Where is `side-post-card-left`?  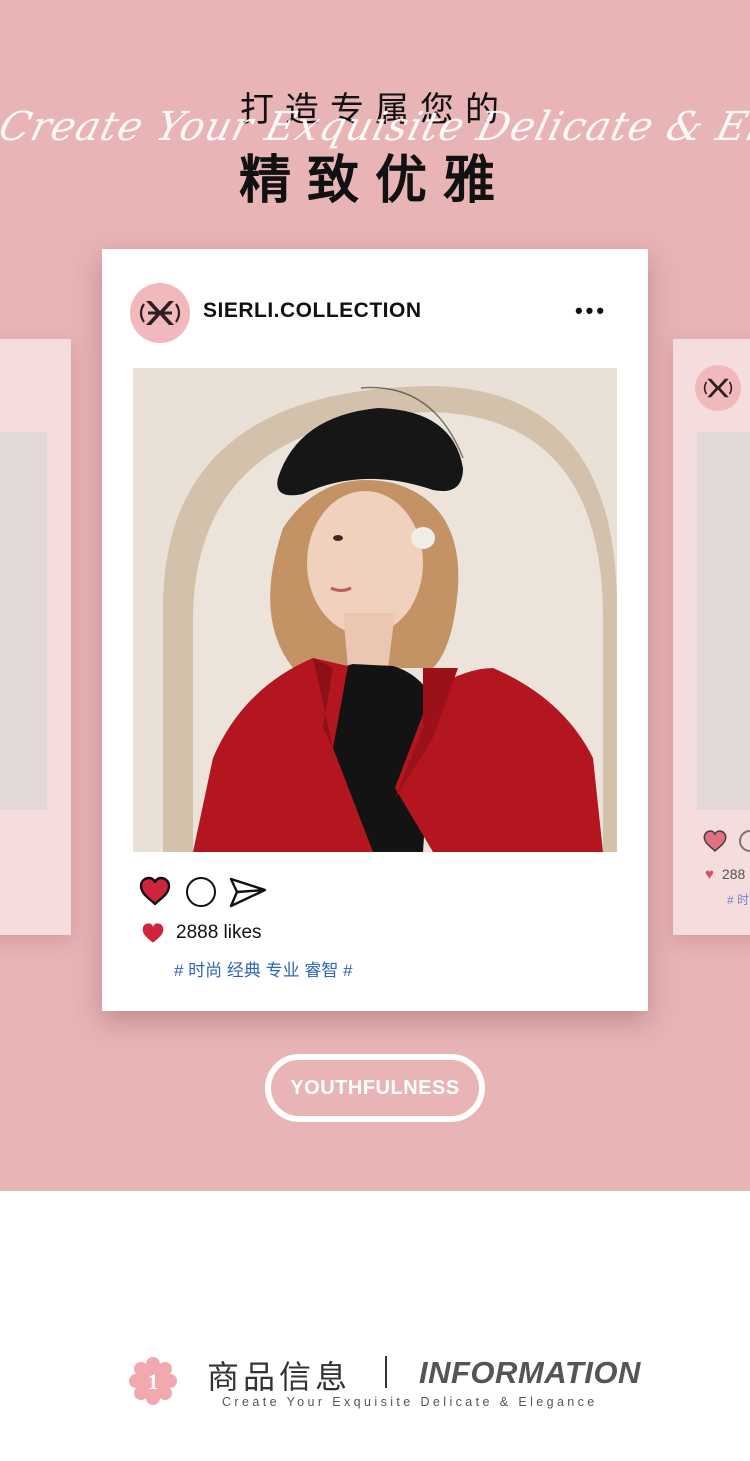
side-post-card-left is located at coordinates (35, 637).